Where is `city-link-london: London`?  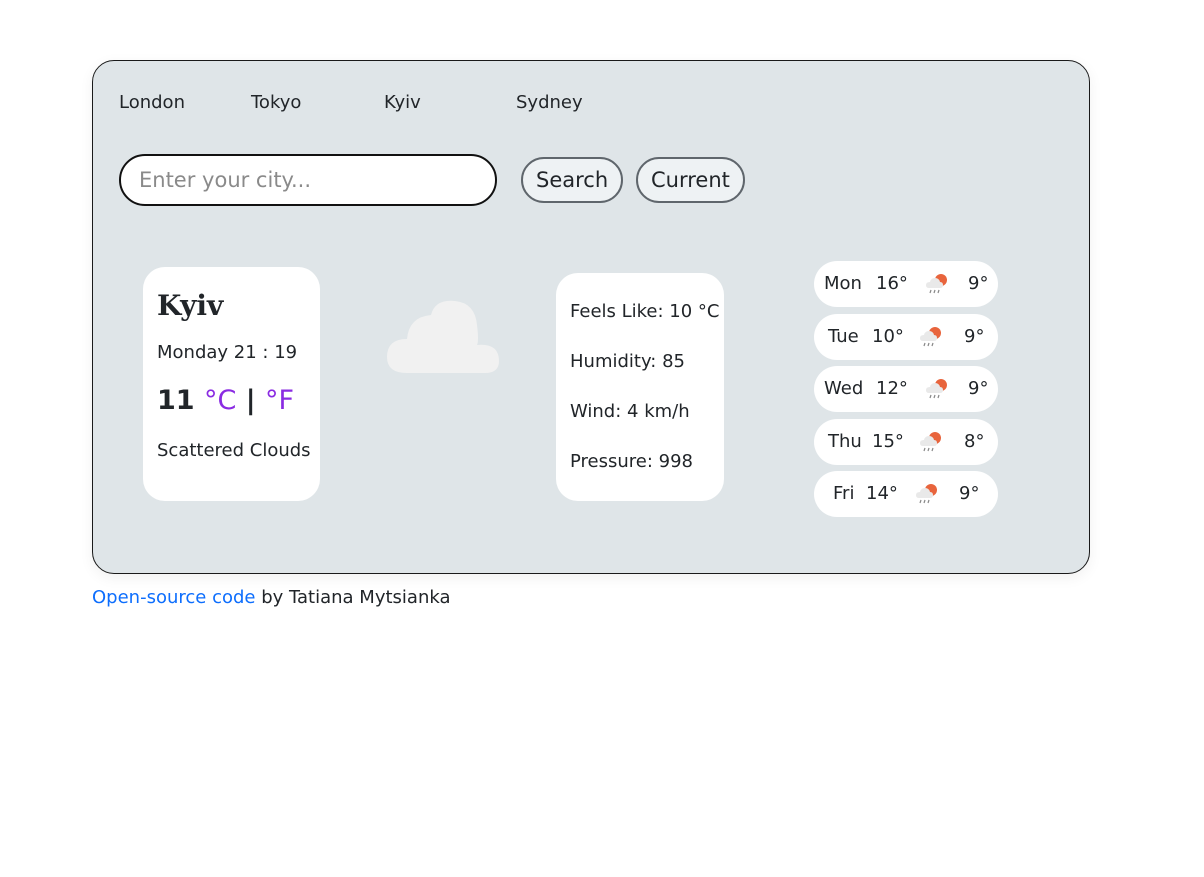 city-link-london: London is located at coordinates (152, 102).